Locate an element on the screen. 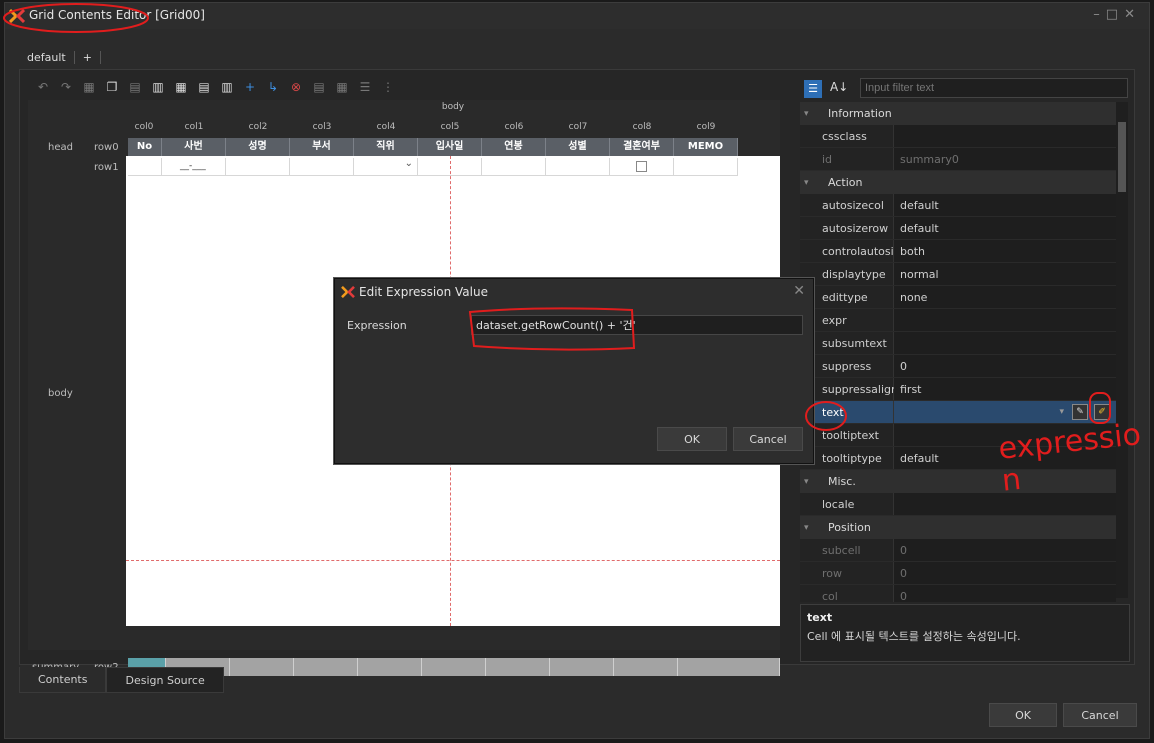 The image size is (1154, 743). undo-icon: ↶ is located at coordinates (43, 87).